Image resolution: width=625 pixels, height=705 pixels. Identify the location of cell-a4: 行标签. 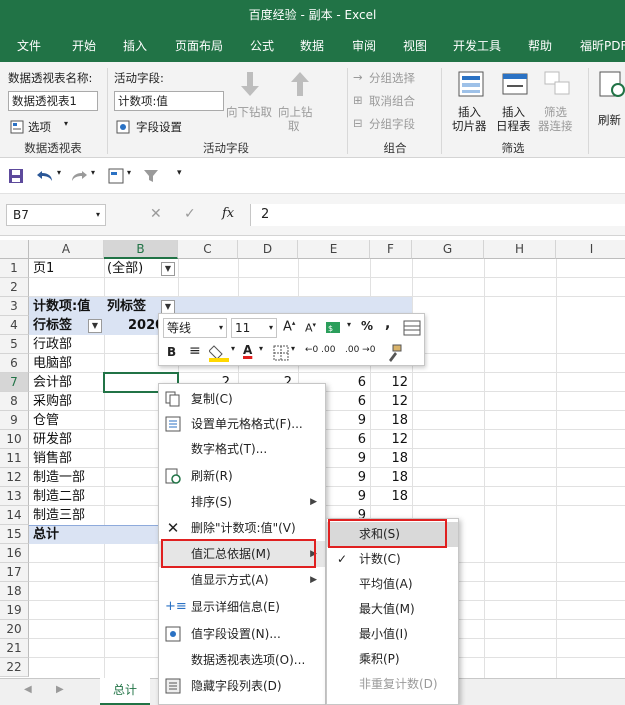
(52, 325).